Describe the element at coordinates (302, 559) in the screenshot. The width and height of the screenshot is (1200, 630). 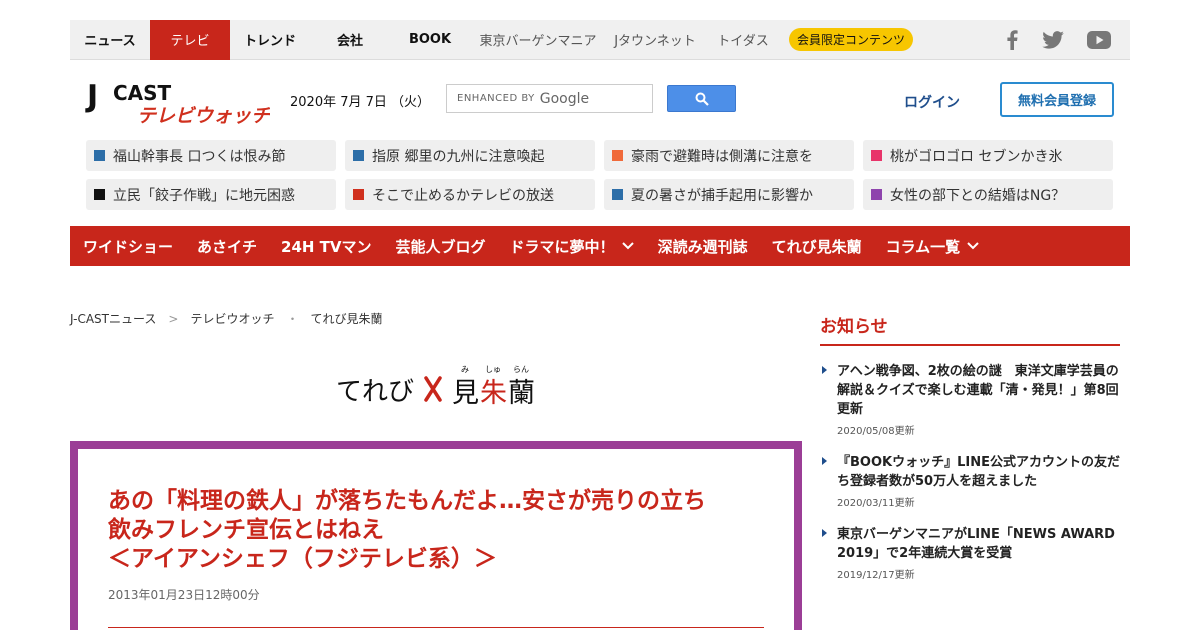
I see `article-title-line: ＜アイアンシェフ（フジテレビ系）＞` at that location.